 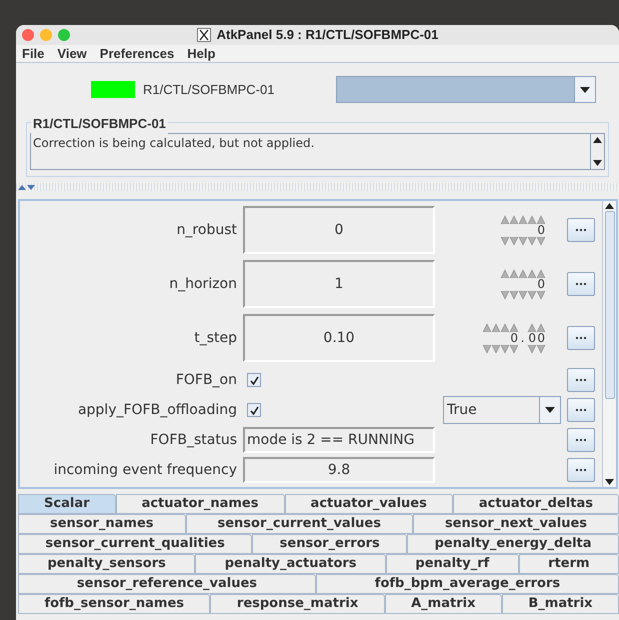 I want to click on tab: penalty_actuators, so click(x=290, y=564).